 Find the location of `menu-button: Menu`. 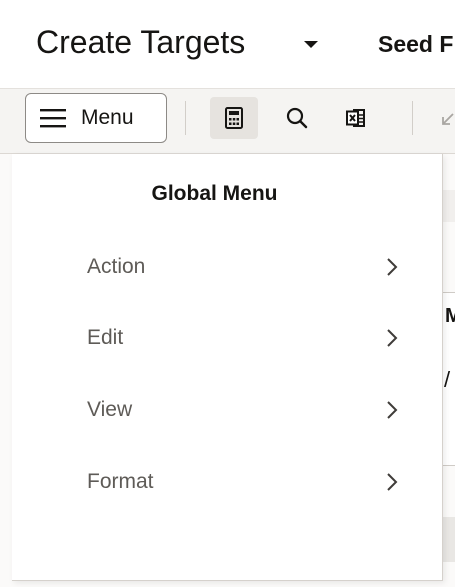

menu-button: Menu is located at coordinates (96, 118).